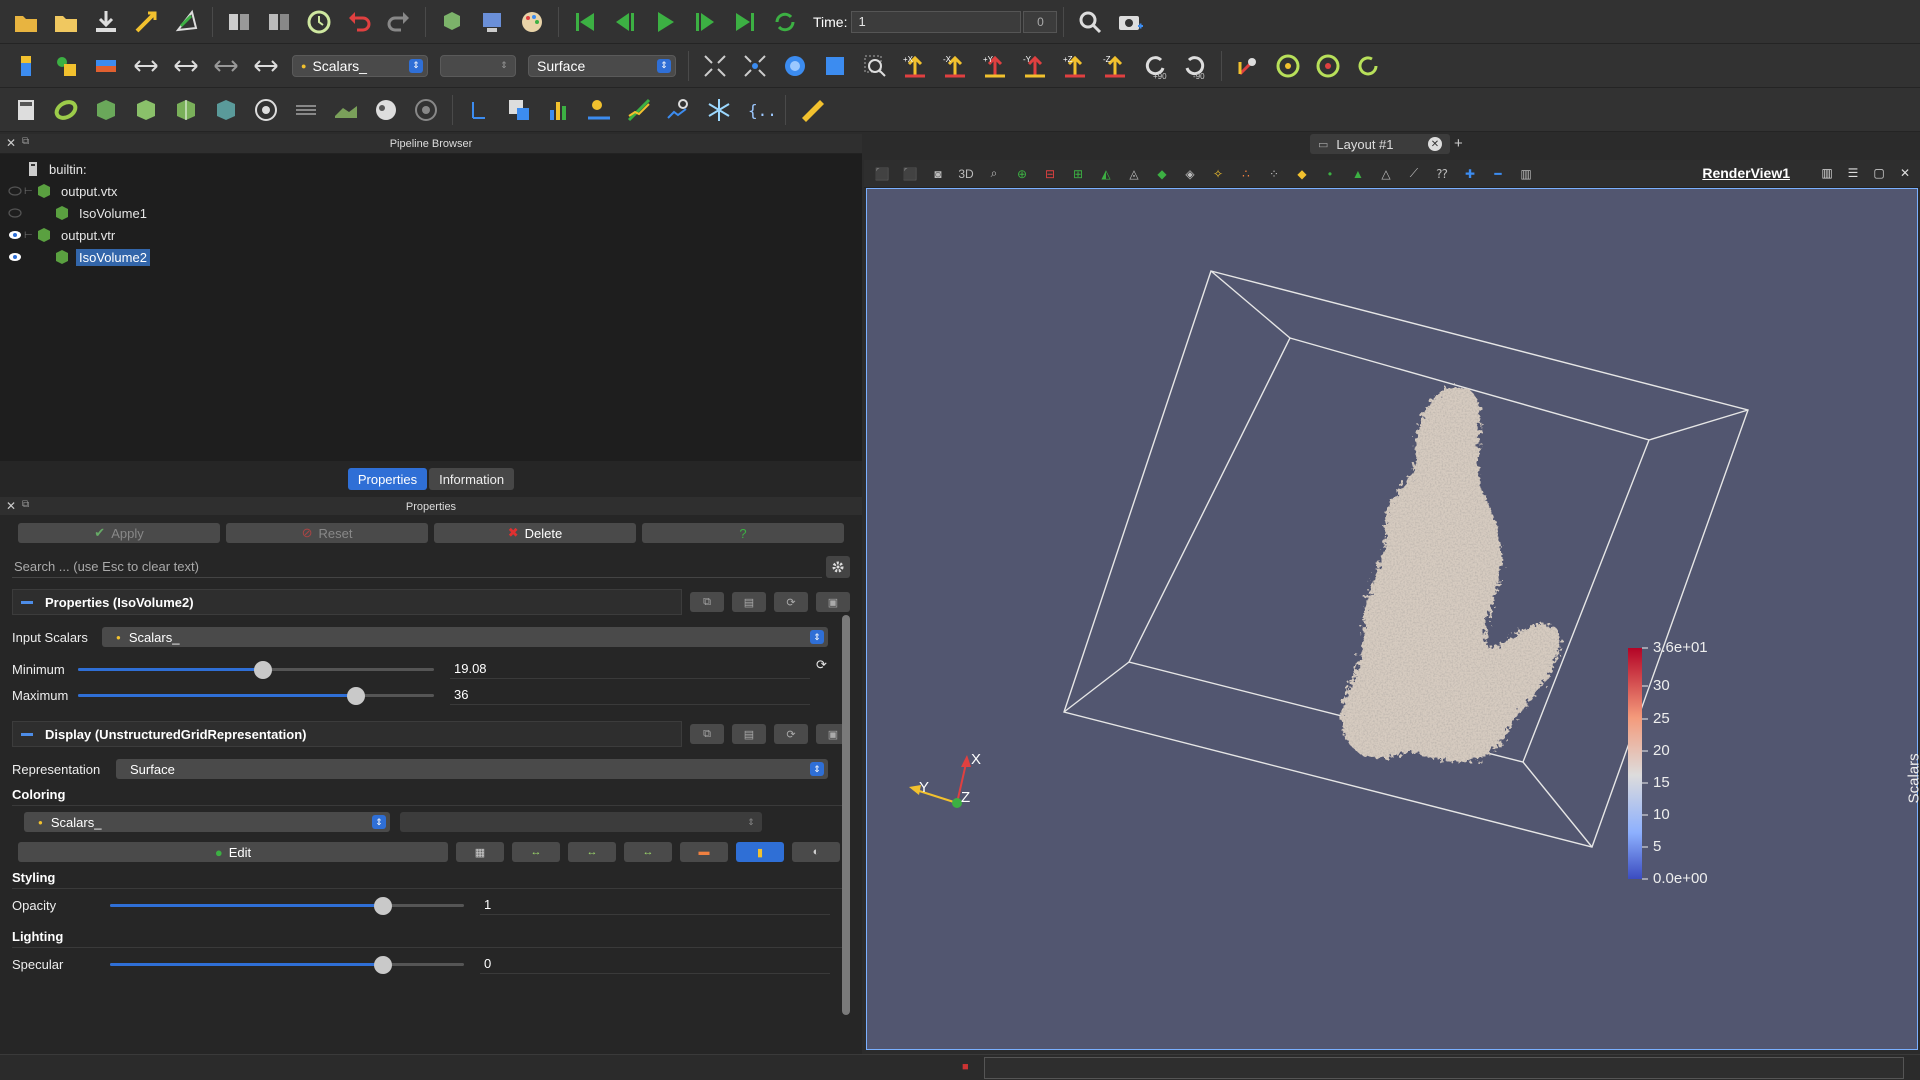  I want to click on reset-camera-icon, so click(715, 66).